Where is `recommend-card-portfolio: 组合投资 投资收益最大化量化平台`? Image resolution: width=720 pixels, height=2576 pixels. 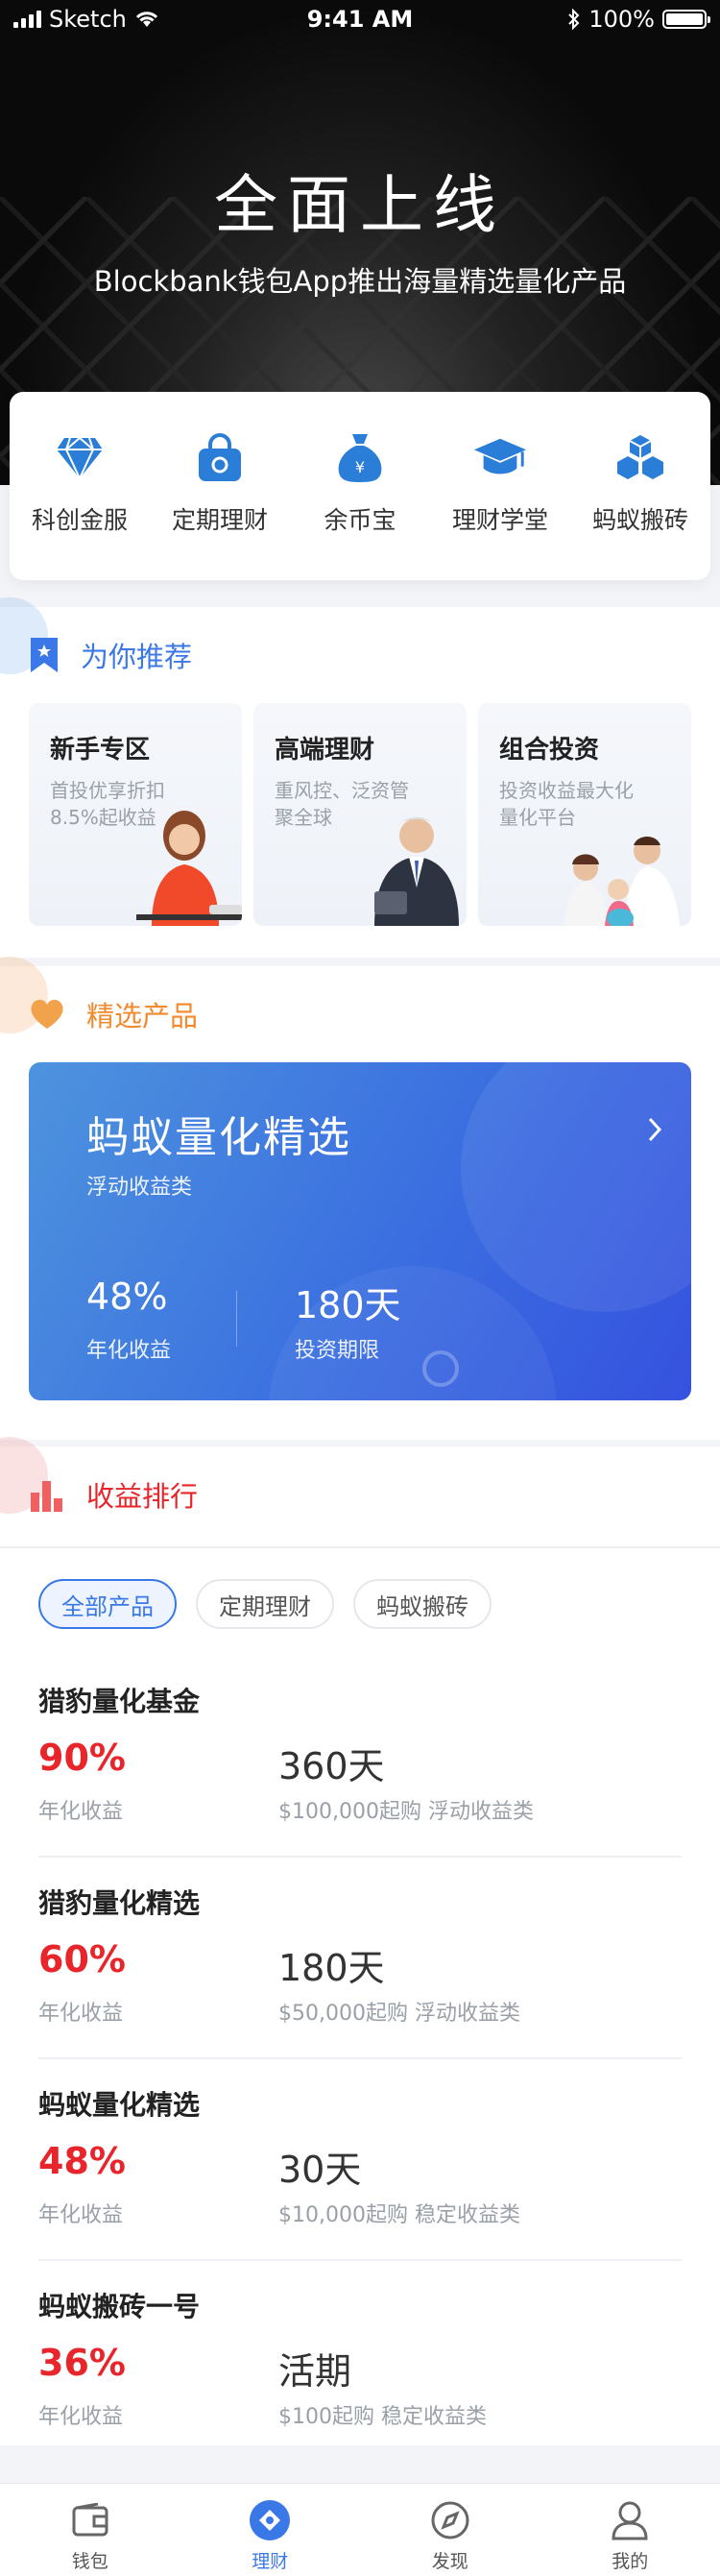 recommend-card-portfolio: 组合投资 投资收益最大化量化平台 is located at coordinates (584, 814).